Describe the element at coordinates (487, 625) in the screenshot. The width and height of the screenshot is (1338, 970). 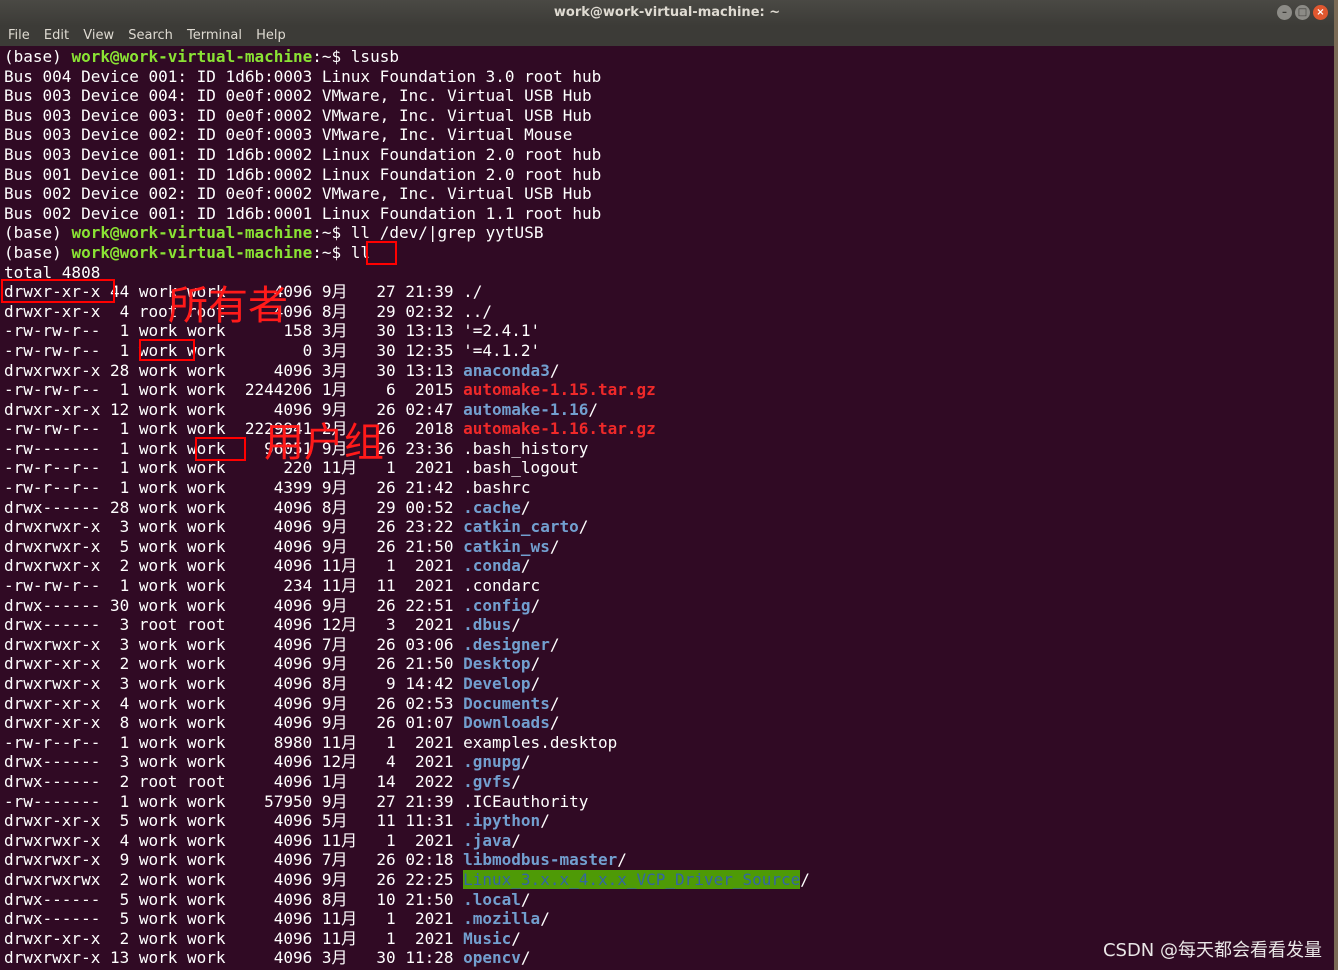
I see `listing-name: .dbus` at that location.